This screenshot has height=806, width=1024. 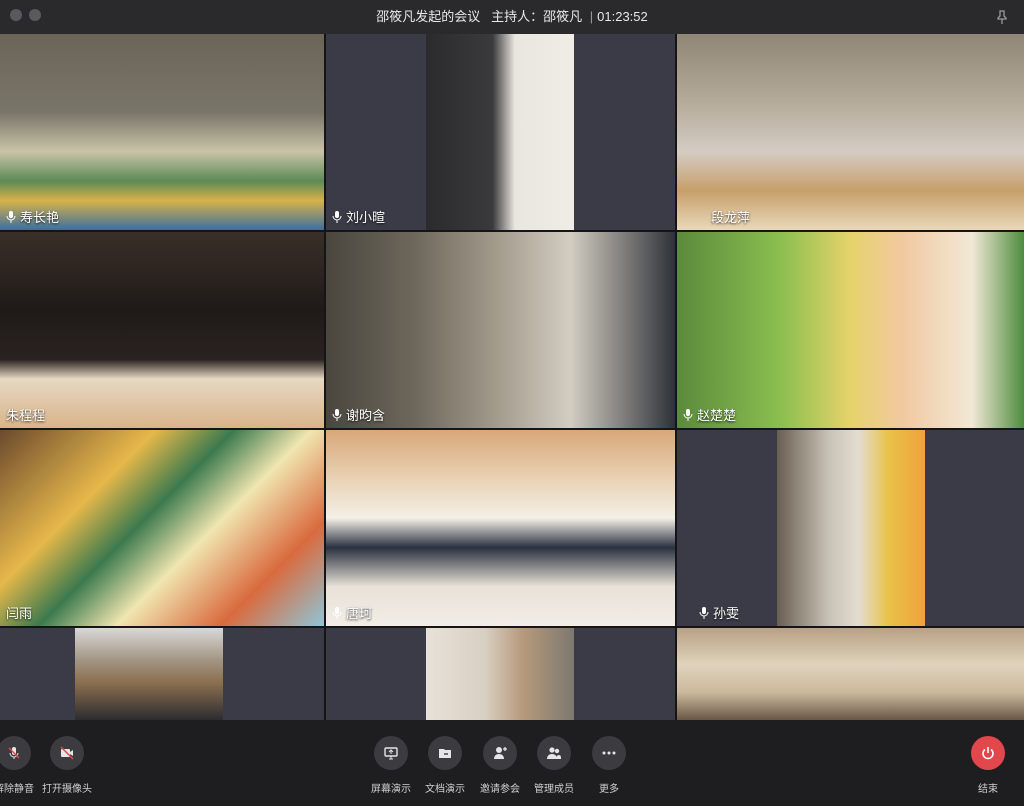 I want to click on participant-nameplate: 朱程程, so click(x=25, y=414).